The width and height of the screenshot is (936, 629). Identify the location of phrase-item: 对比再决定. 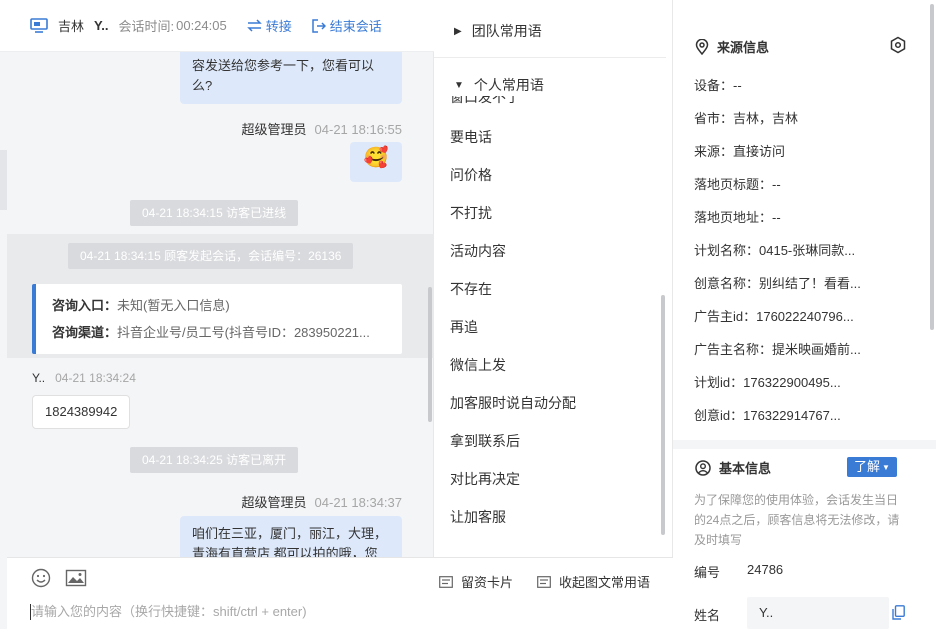
(485, 479).